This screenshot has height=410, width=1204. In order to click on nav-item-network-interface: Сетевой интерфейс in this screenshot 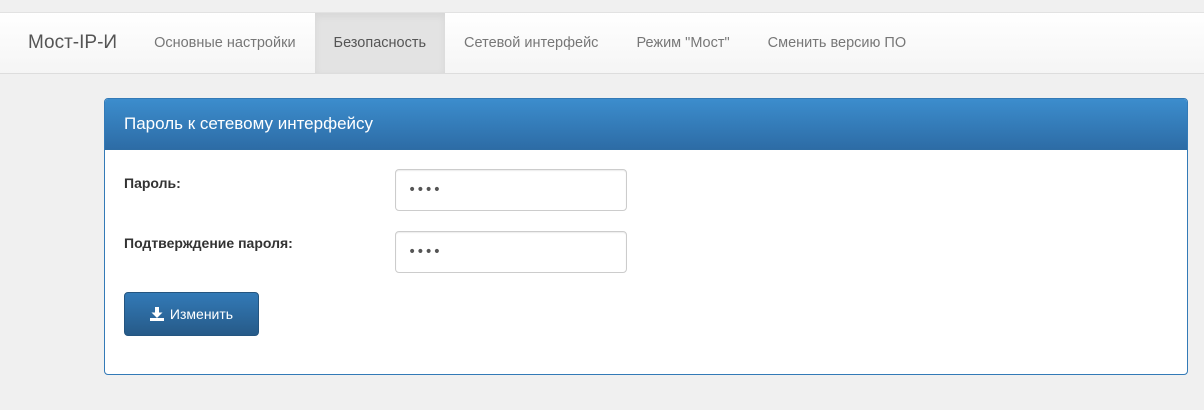, I will do `click(531, 43)`.